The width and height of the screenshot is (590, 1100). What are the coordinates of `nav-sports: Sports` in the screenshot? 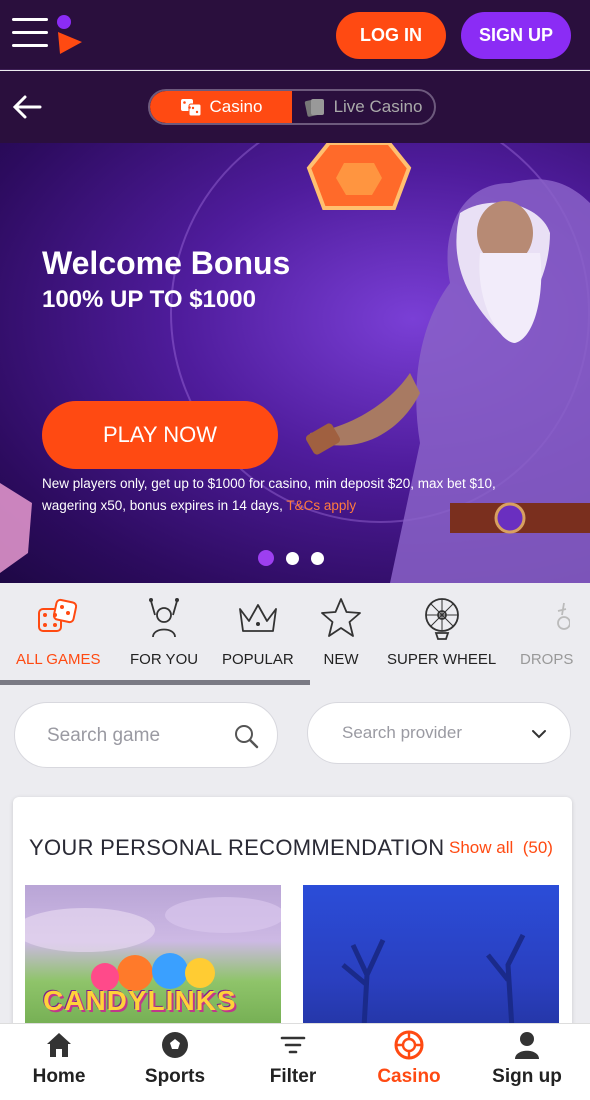 It's located at (175, 1059).